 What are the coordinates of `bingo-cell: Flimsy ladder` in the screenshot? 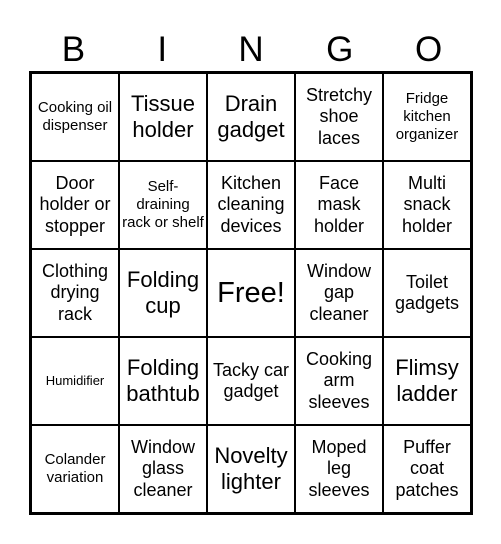 It's located at (427, 381).